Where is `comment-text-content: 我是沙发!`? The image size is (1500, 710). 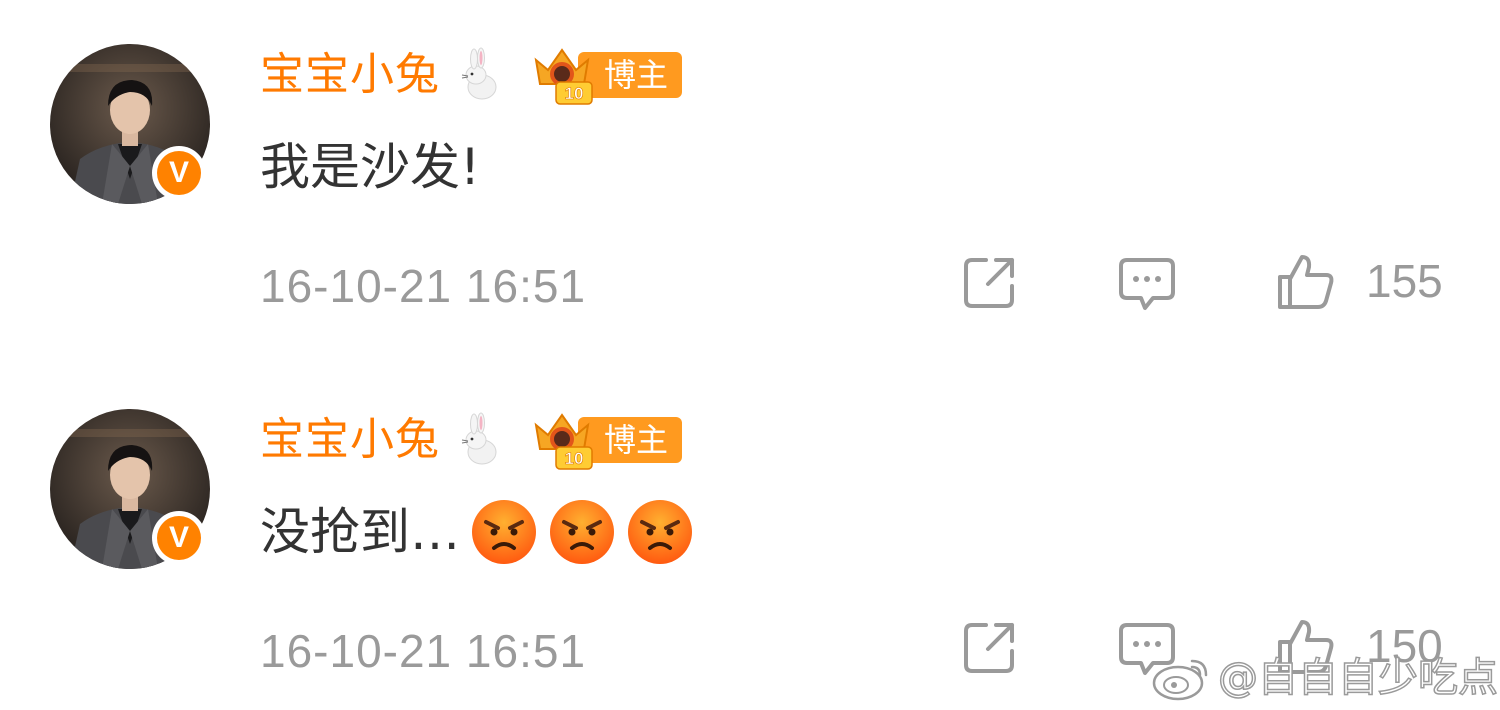 comment-text-content: 我是沙发! is located at coordinates (370, 167).